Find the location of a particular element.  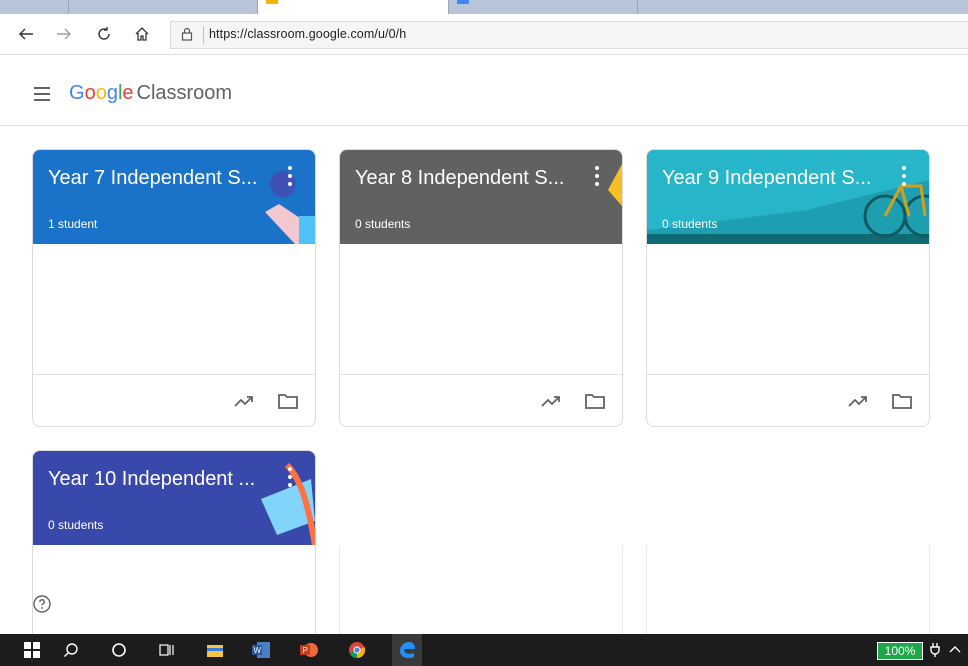

windows-taskbar: W P 100% is located at coordinates (484, 650).